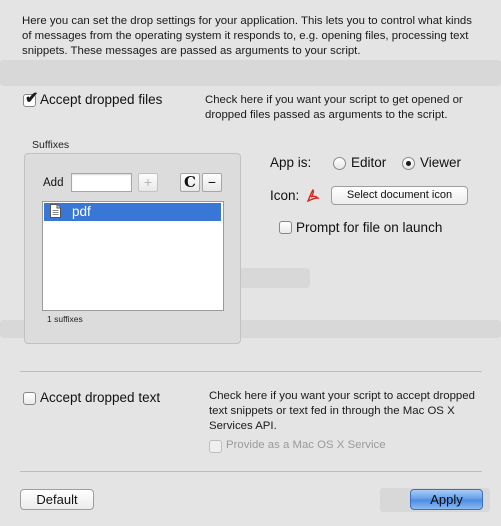  Describe the element at coordinates (212, 182) in the screenshot. I see `remove-suffix-button: −` at that location.